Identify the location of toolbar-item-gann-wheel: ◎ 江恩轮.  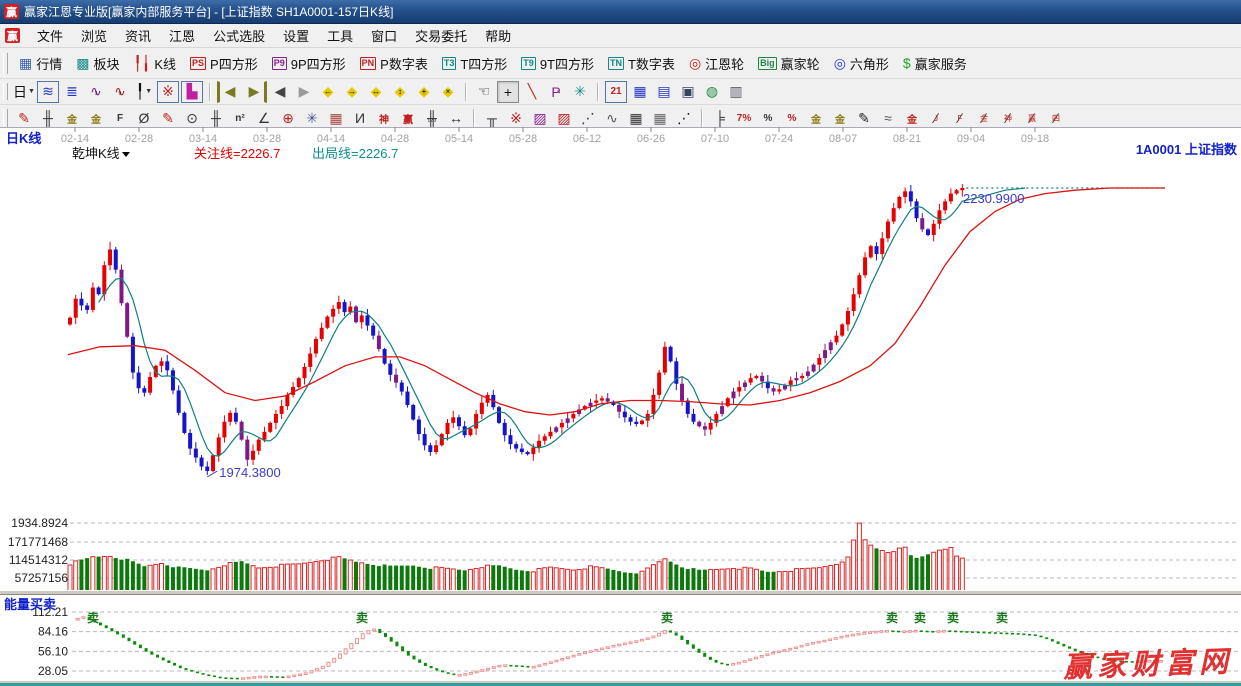
(716, 63).